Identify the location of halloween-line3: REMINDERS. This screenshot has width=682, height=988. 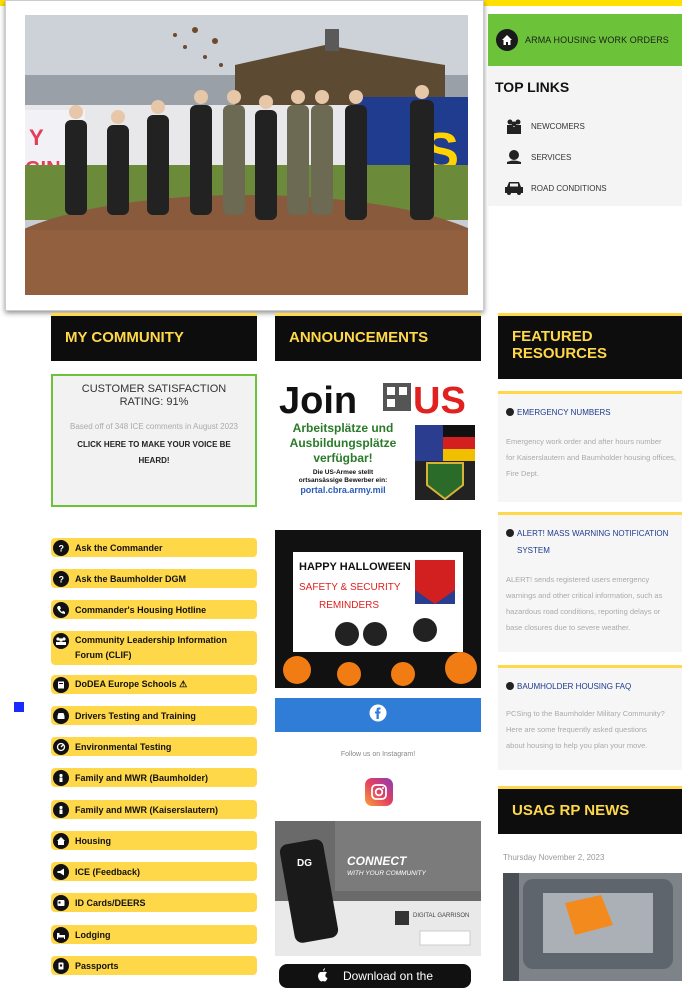
(349, 605).